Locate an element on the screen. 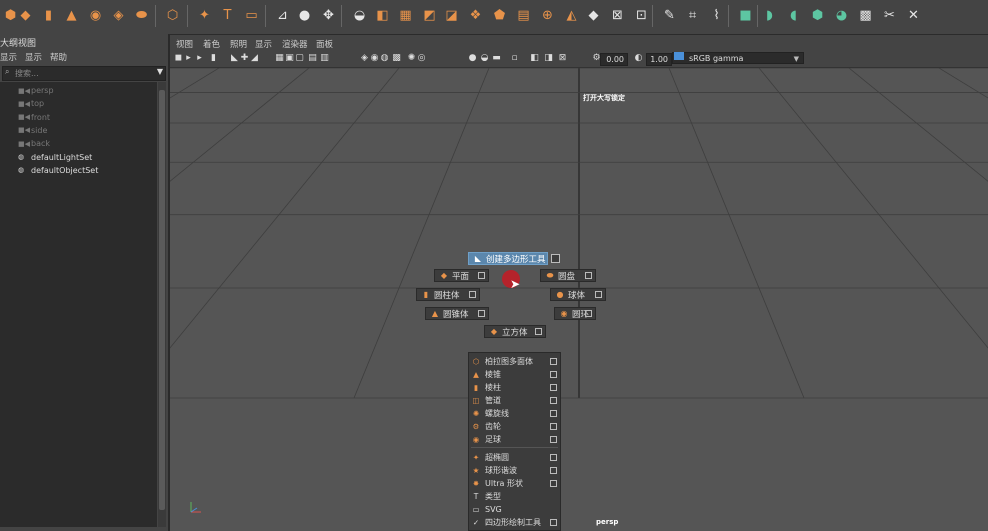 The image size is (988, 531). outliner-item-front: ■◀ front is located at coordinates (34, 117).